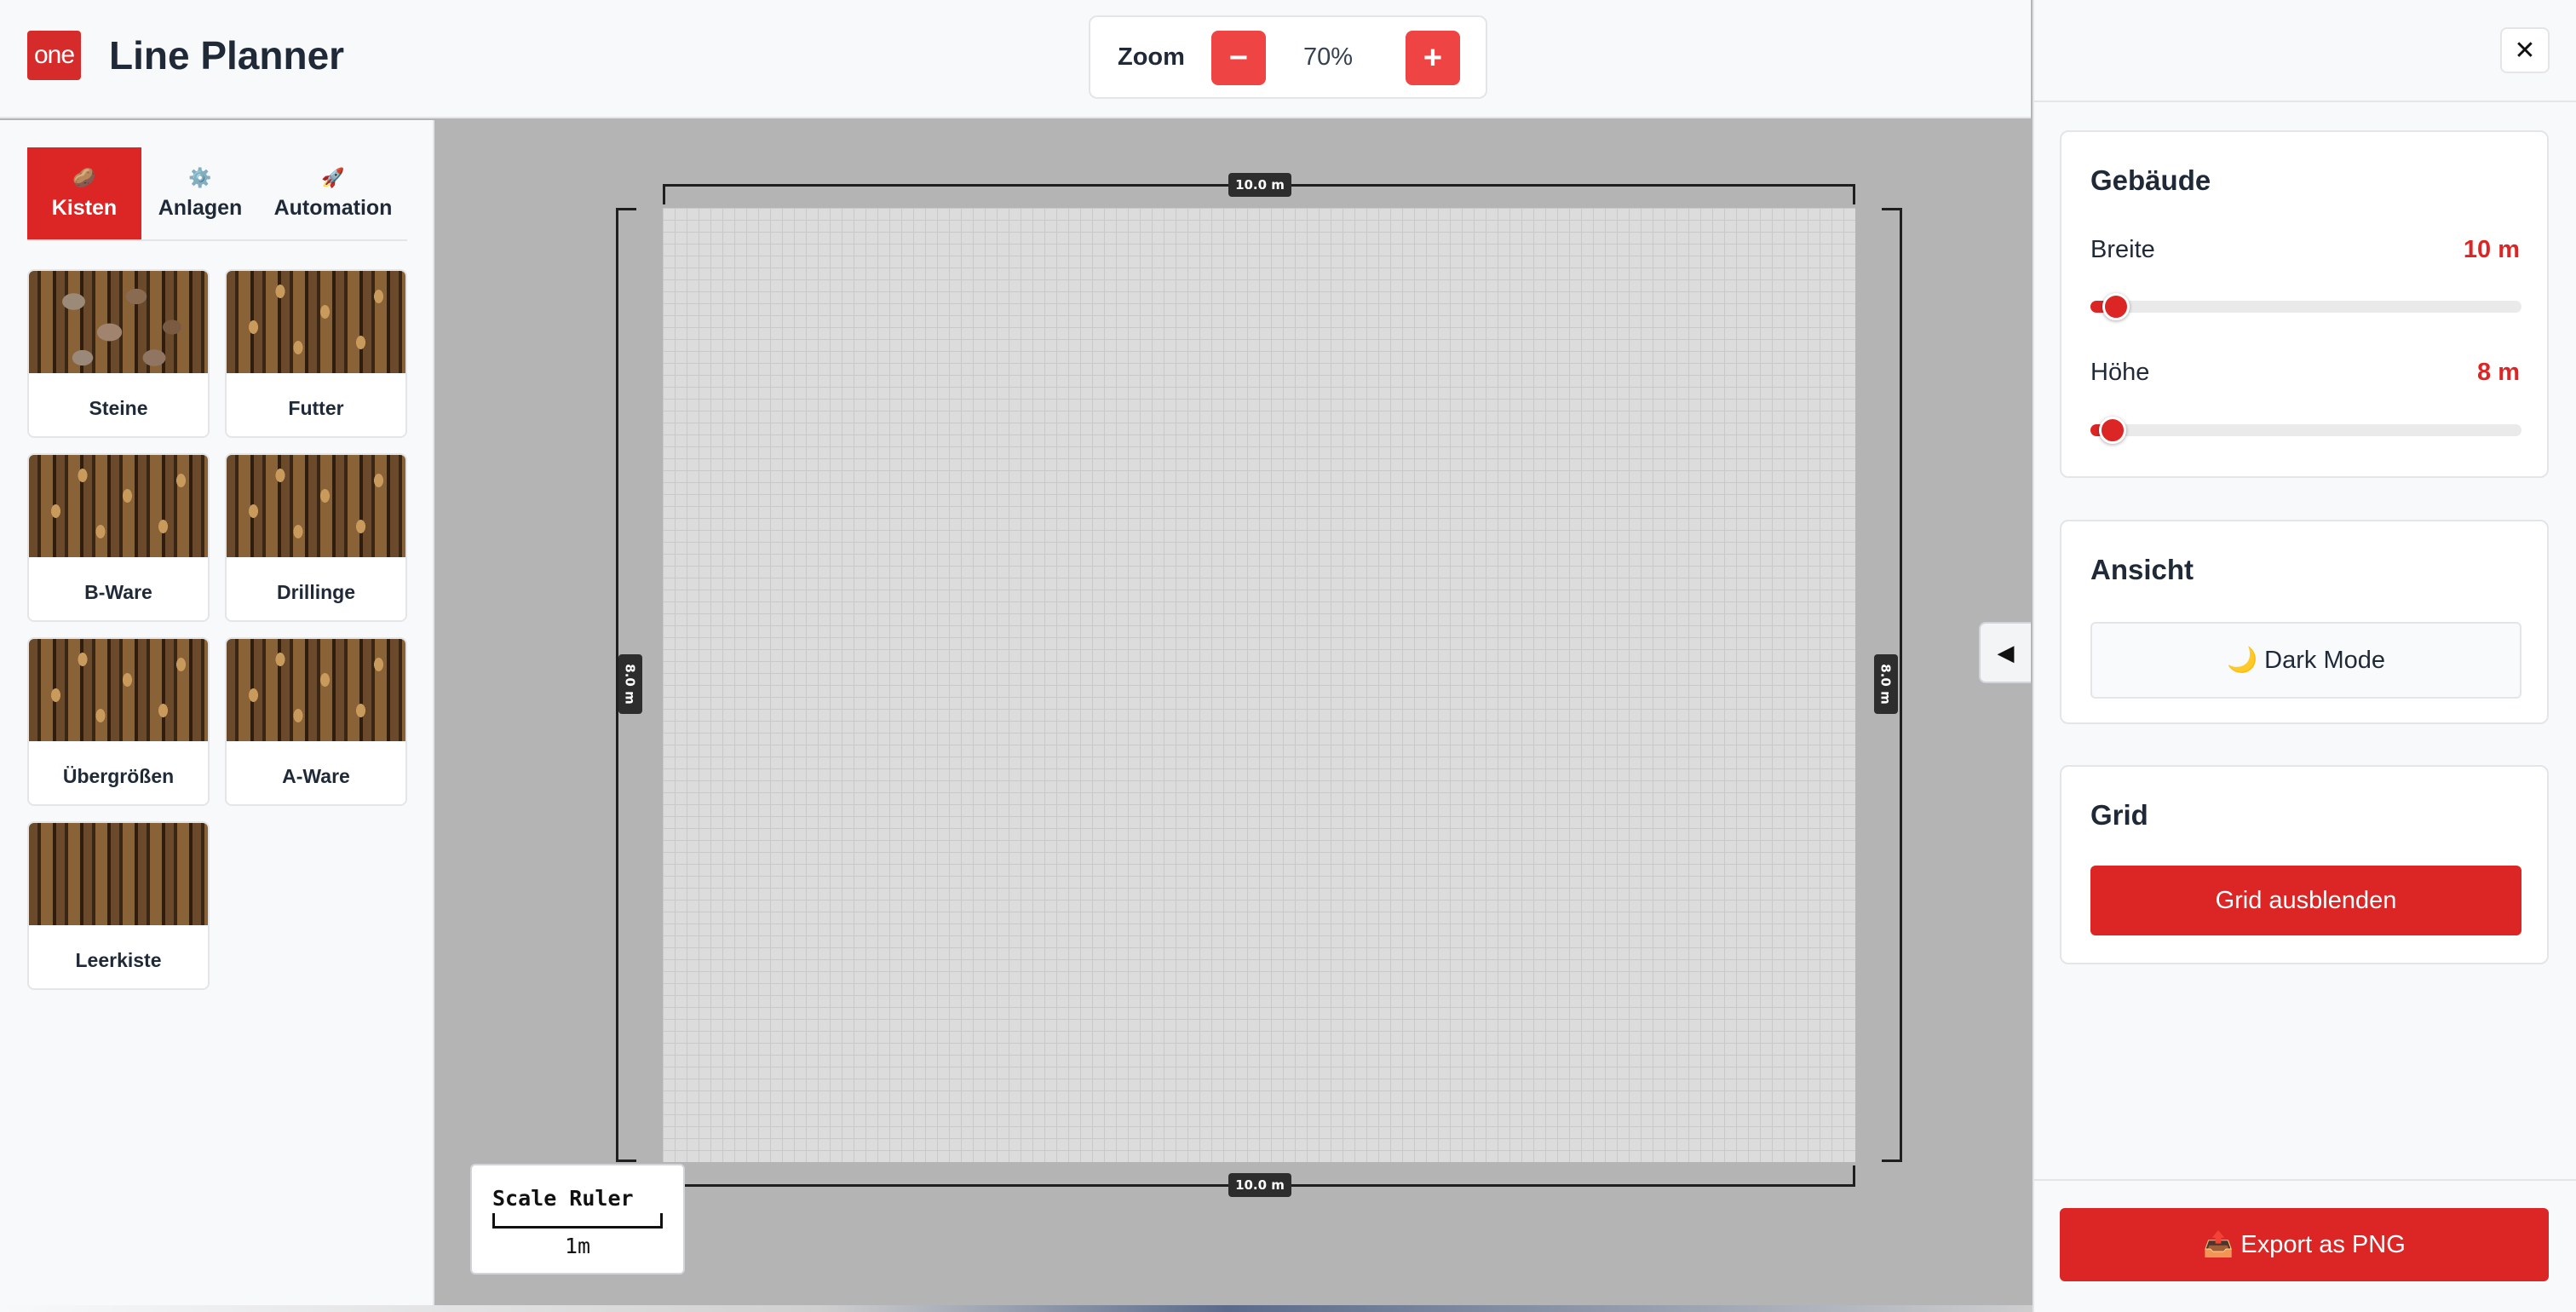 The height and width of the screenshot is (1312, 2576). I want to click on crate-label: A-Ware, so click(316, 776).